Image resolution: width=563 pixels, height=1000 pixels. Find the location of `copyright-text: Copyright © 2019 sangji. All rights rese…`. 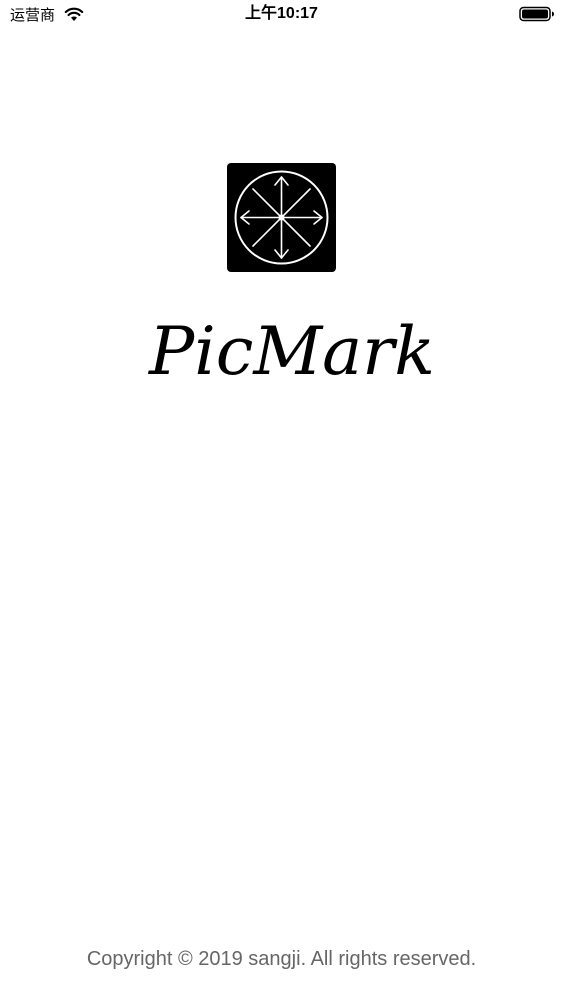

copyright-text: Copyright © 2019 sangji. All rights rese… is located at coordinates (281, 959).